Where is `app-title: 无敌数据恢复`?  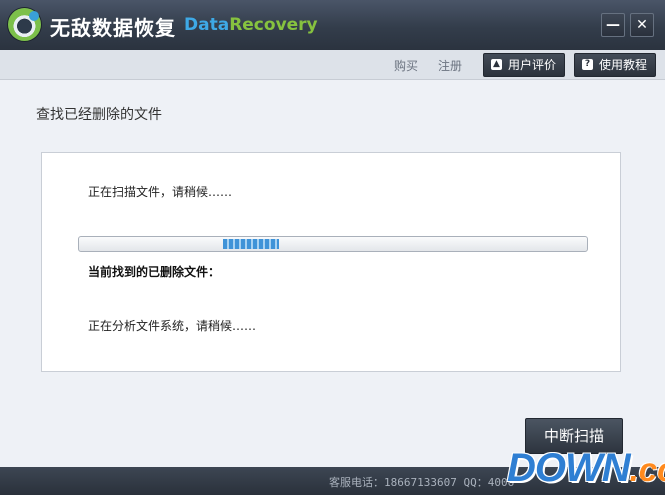
app-title: 无敌数据恢复 is located at coordinates (113, 28).